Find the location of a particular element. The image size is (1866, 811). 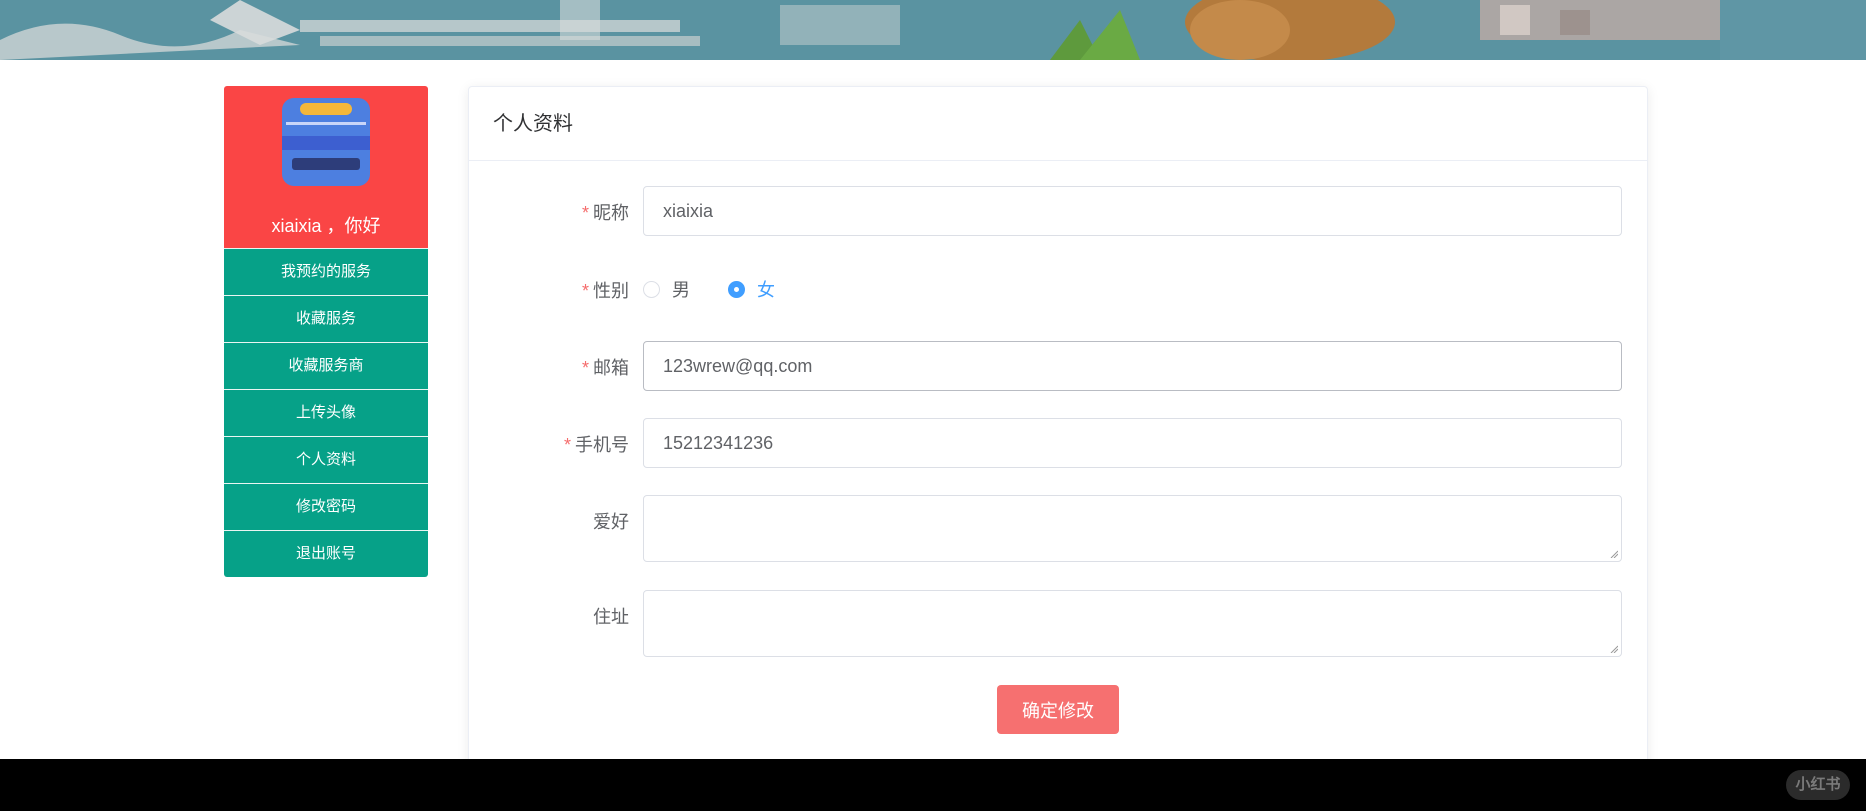

email-field: 123wrew@qq.com is located at coordinates (1132, 366).